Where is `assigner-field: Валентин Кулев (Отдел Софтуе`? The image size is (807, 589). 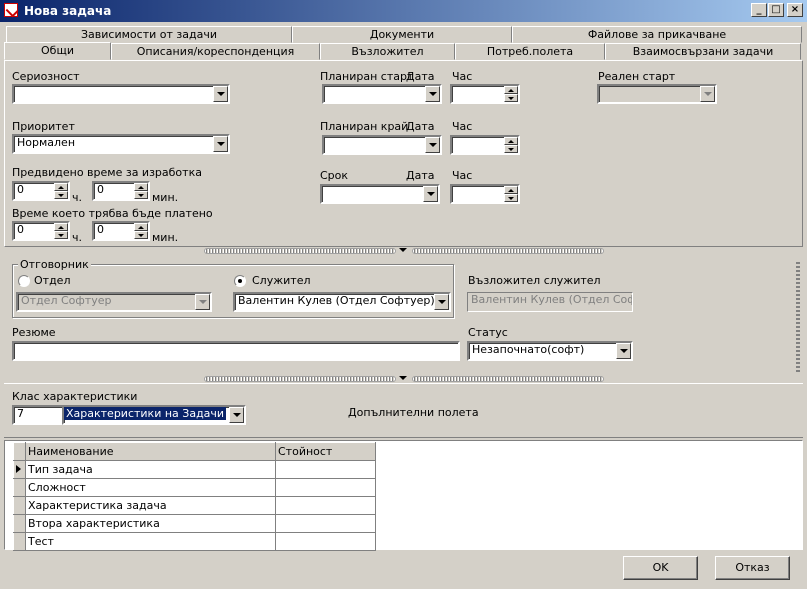
assigner-field: Валентин Кулев (Отдел Софтуе is located at coordinates (550, 302).